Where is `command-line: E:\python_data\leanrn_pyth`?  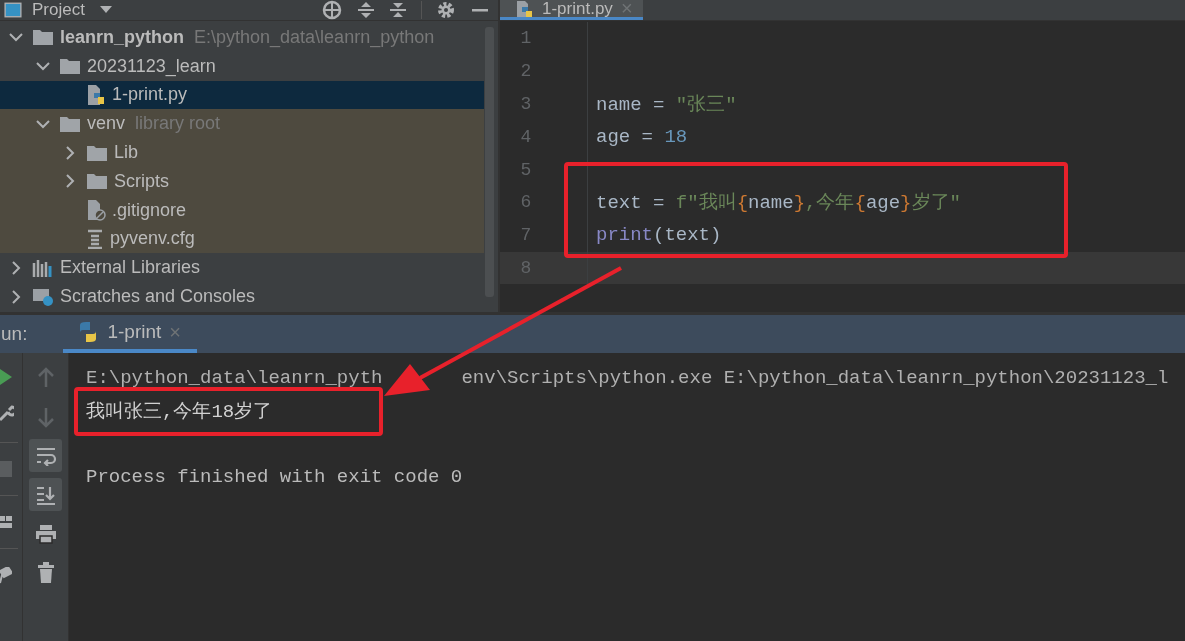 command-line: E:\python_data\leanrn_pyth is located at coordinates (234, 377).